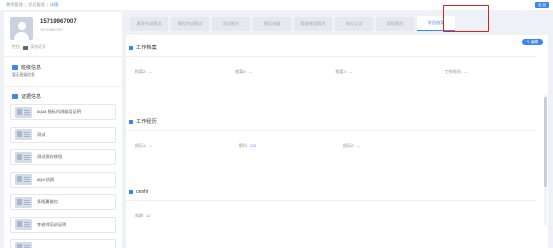 The height and width of the screenshot is (248, 553). I want to click on breadcrumb-item: 学员管理, so click(36, 5).